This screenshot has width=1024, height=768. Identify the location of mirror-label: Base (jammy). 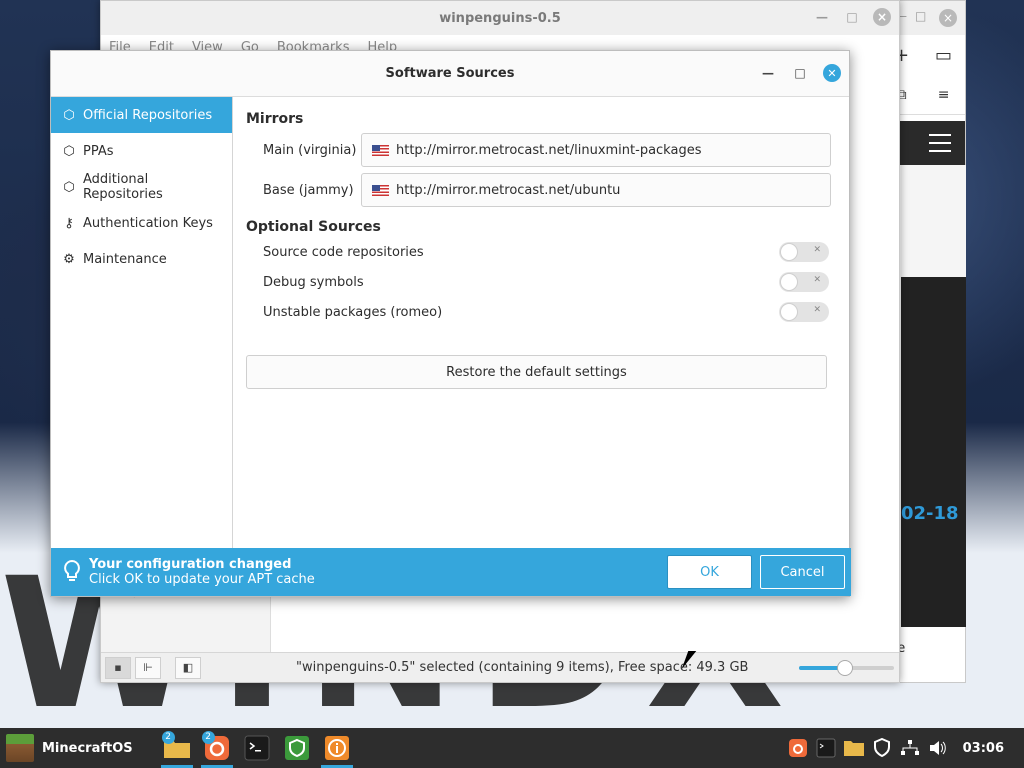
(308, 190).